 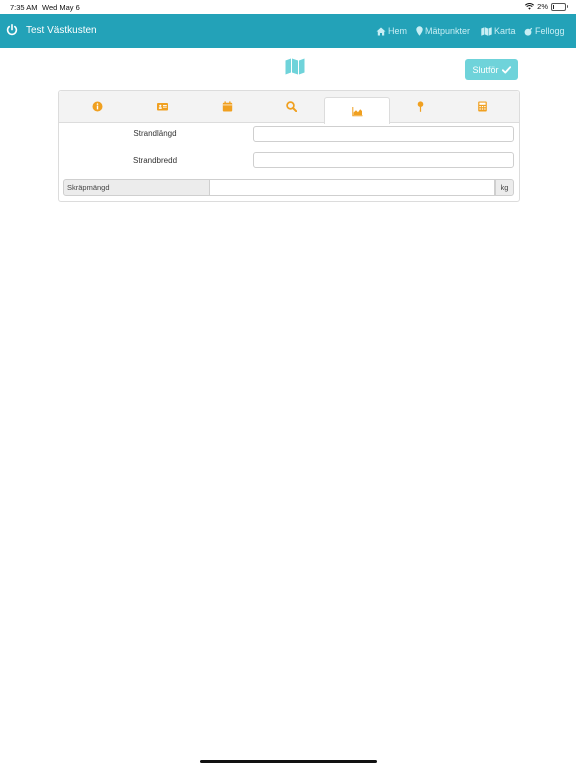 What do you see at coordinates (530, 6) in the screenshot?
I see `wifi-icon` at bounding box center [530, 6].